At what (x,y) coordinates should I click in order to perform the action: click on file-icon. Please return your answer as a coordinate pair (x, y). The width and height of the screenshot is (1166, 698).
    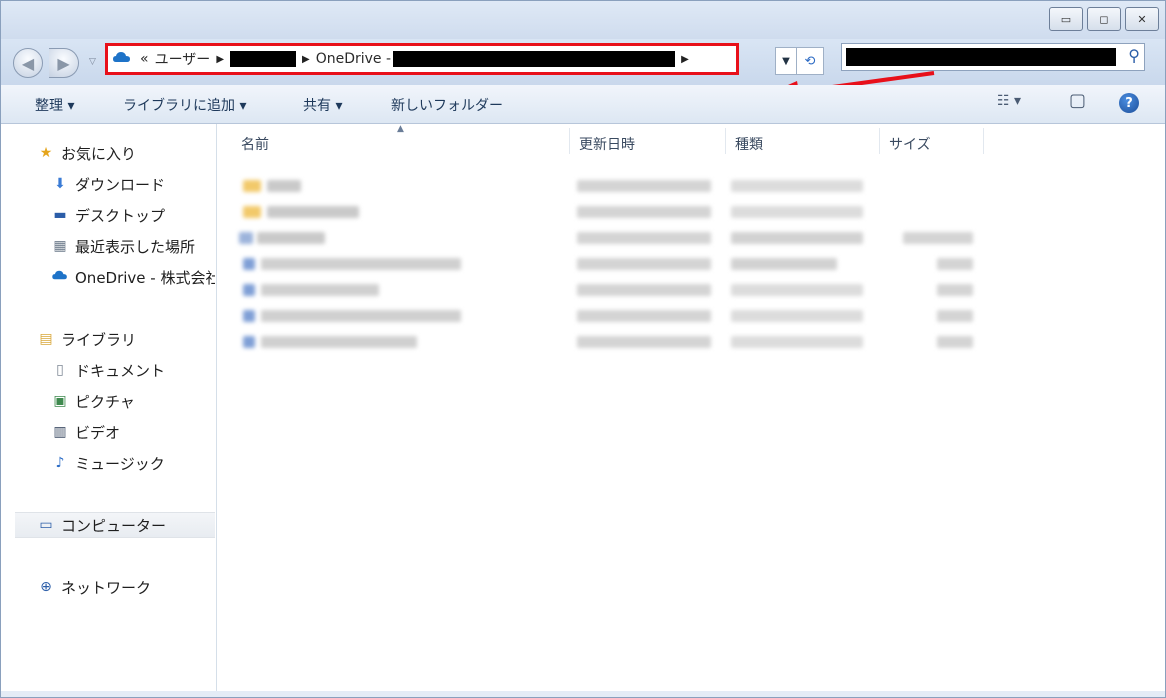
    Looking at the image, I should click on (249, 342).